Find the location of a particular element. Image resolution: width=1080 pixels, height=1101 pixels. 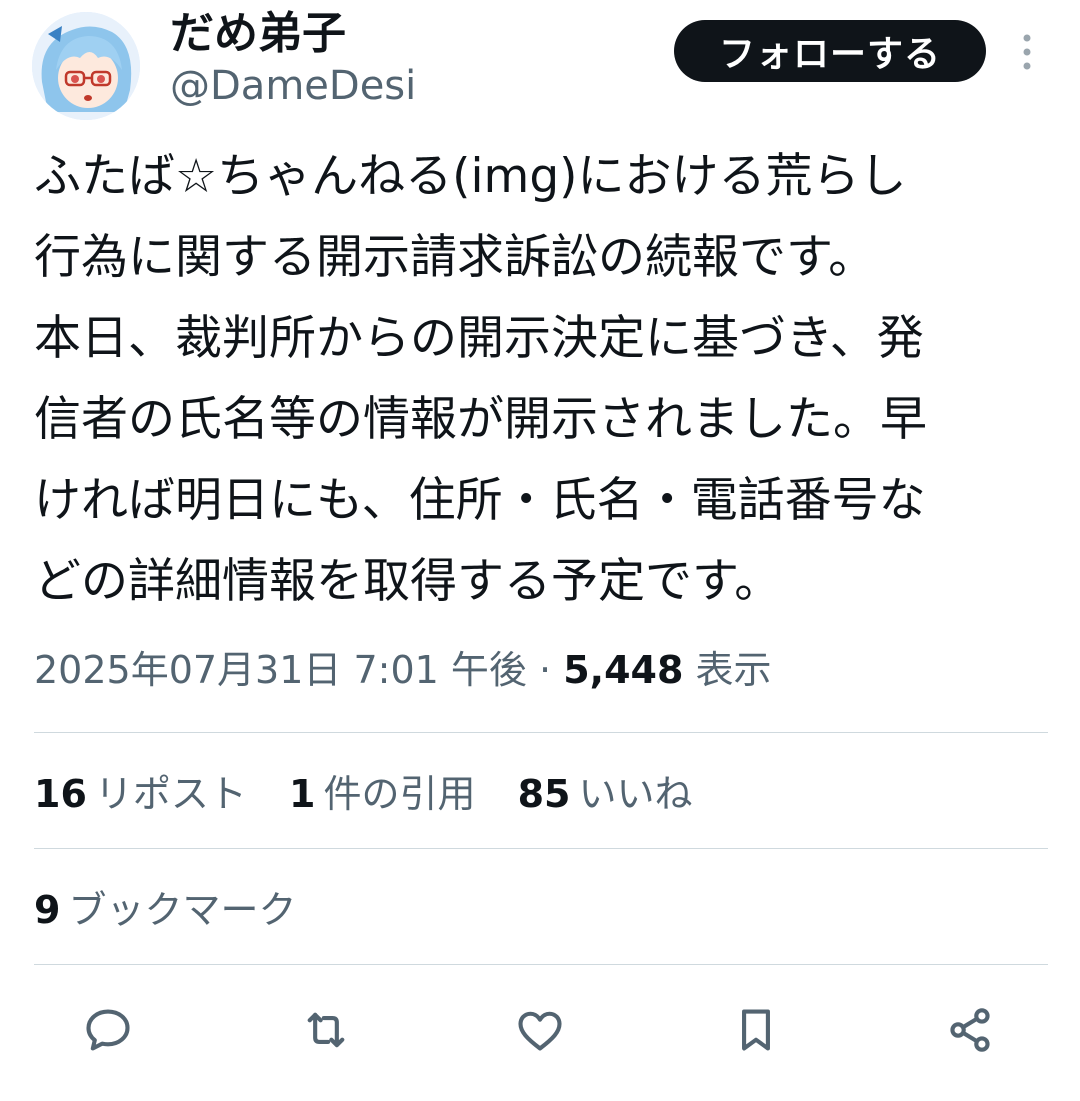

avatar-image is located at coordinates (86, 66).